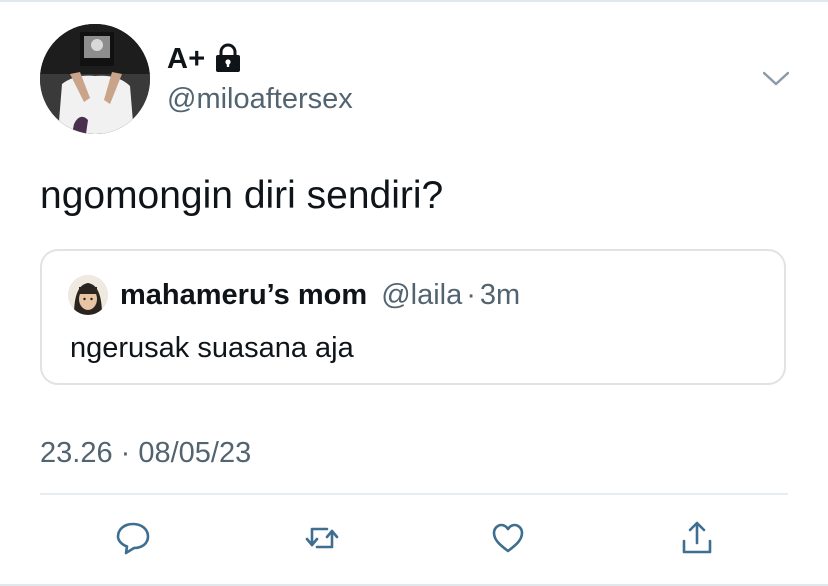 Image resolution: width=828 pixels, height=586 pixels. I want to click on share-button, so click(697, 538).